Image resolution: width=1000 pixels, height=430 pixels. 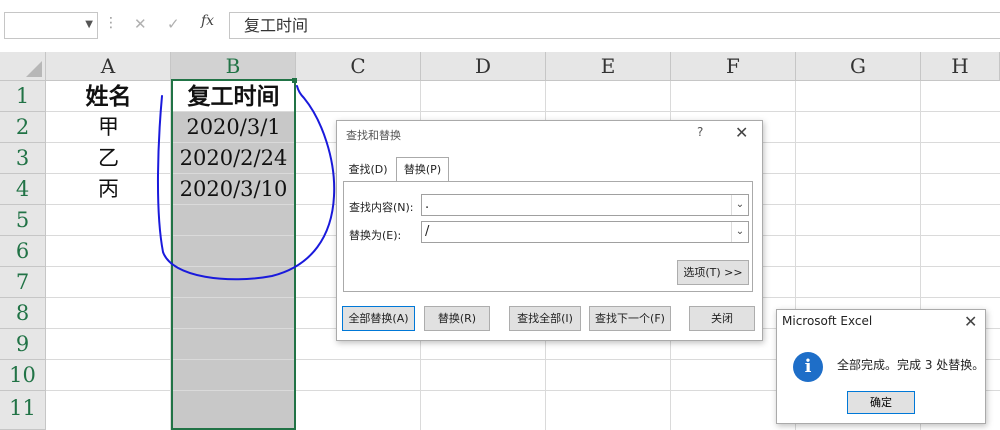 What do you see at coordinates (585, 205) in the screenshot?
I see `find-what-input: . ⌄` at bounding box center [585, 205].